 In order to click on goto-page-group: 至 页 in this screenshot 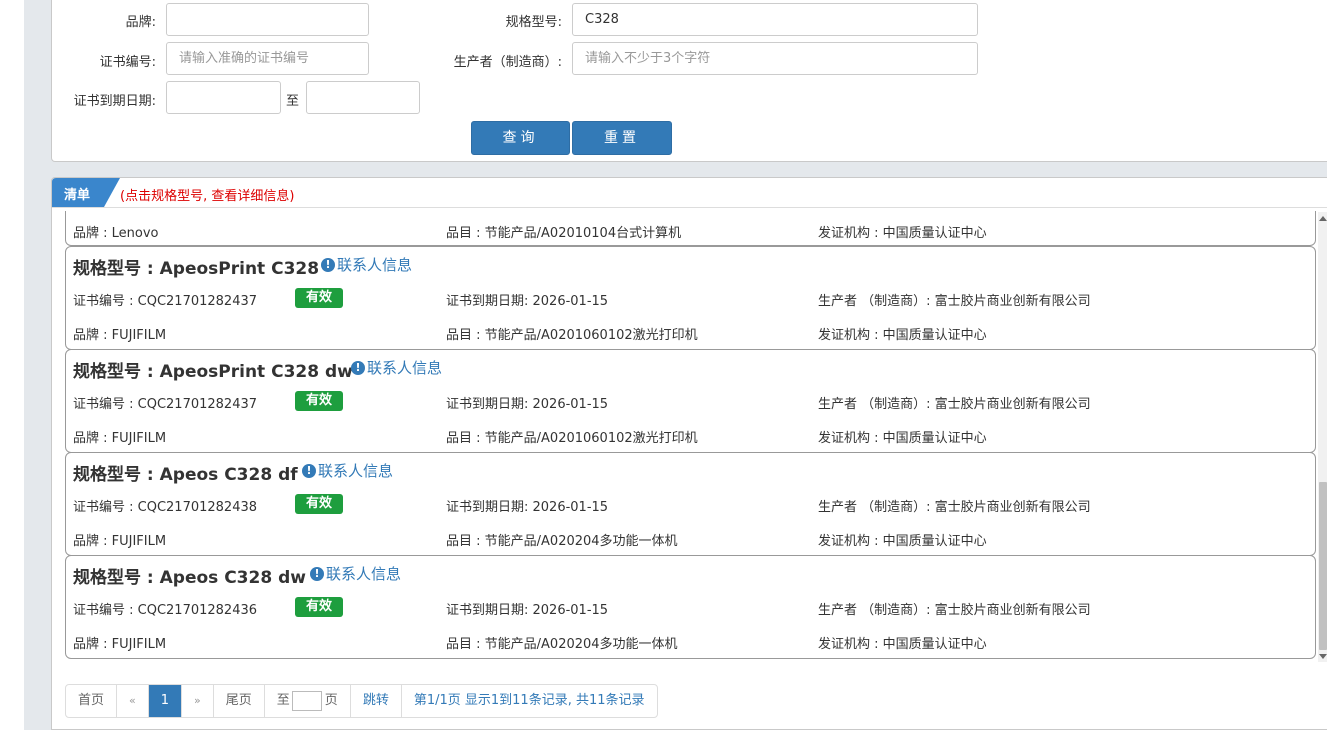, I will do `click(308, 701)`.